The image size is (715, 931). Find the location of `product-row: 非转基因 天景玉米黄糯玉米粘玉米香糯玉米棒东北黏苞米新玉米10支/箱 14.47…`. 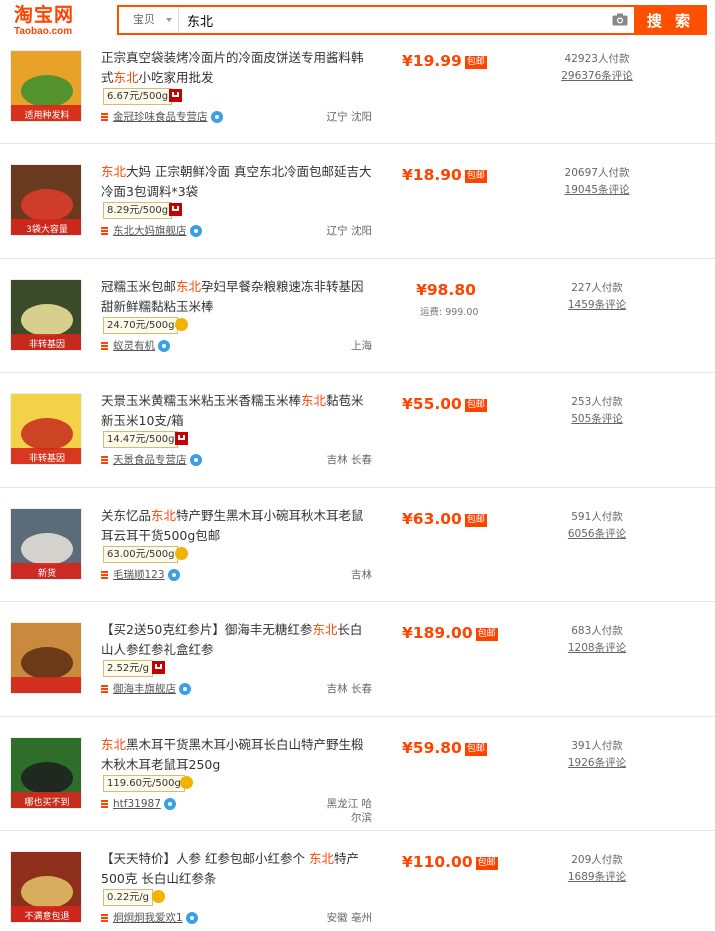

product-row: 非转基因 天景玉米黄糯玉米粘玉米香糯玉米棒东北黏苞米新玉米10支/箱 14.47… is located at coordinates (357, 430).